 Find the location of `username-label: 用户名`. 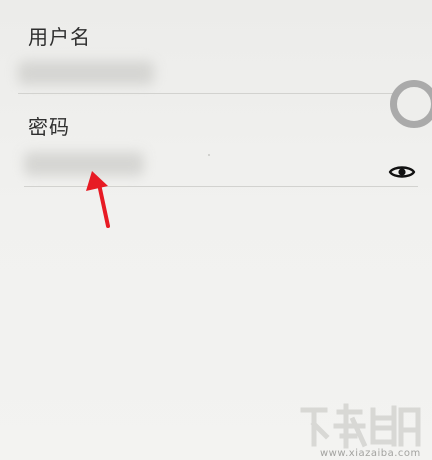

username-label: 用户名 is located at coordinates (59, 37).